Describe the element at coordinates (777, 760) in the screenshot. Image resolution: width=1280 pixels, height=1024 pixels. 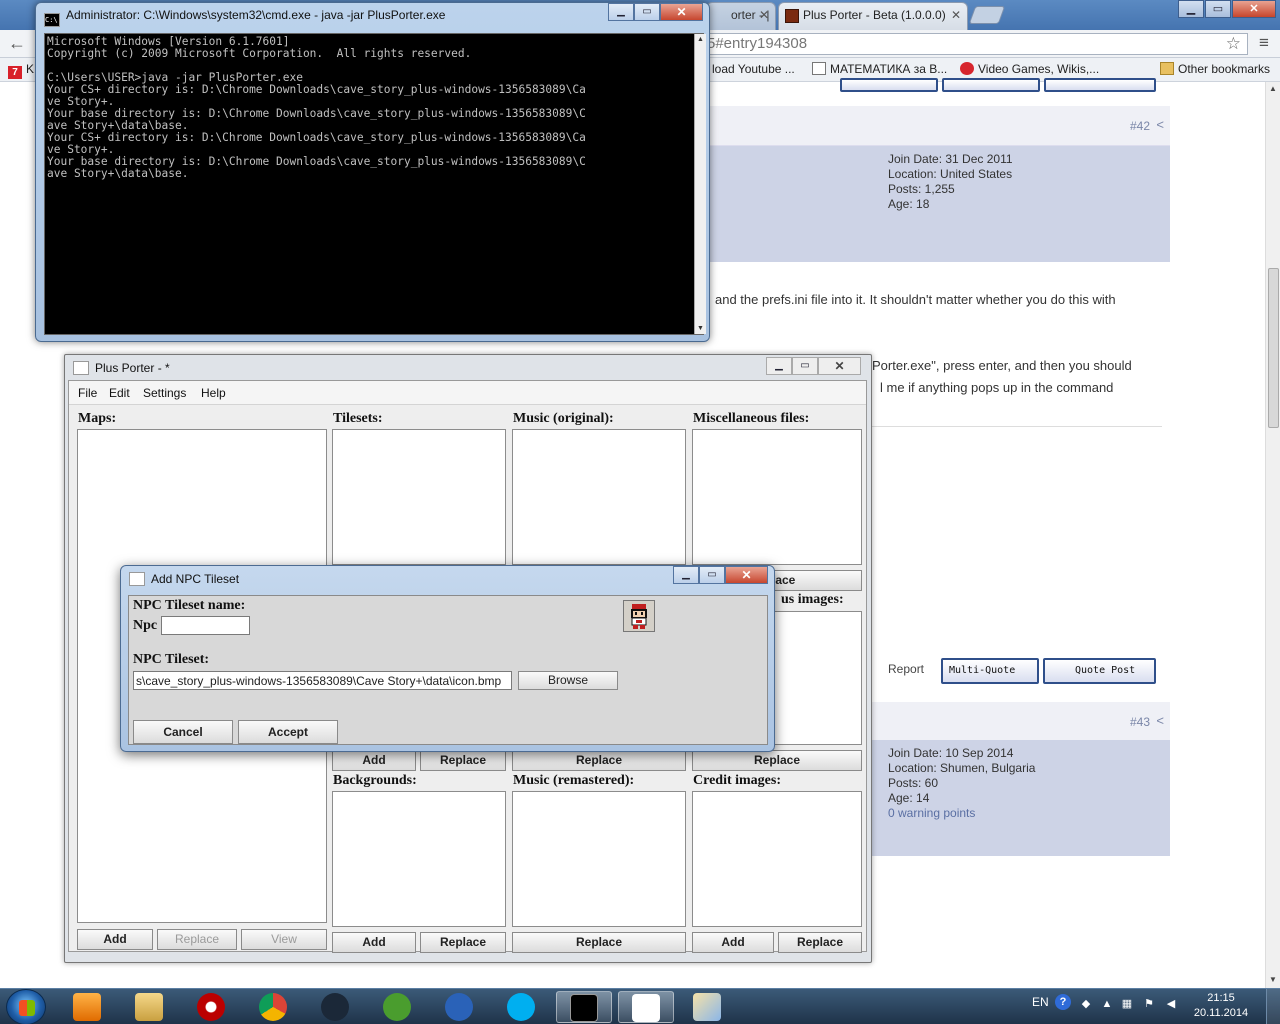
I see `misc-images-replace-button: Replace` at that location.